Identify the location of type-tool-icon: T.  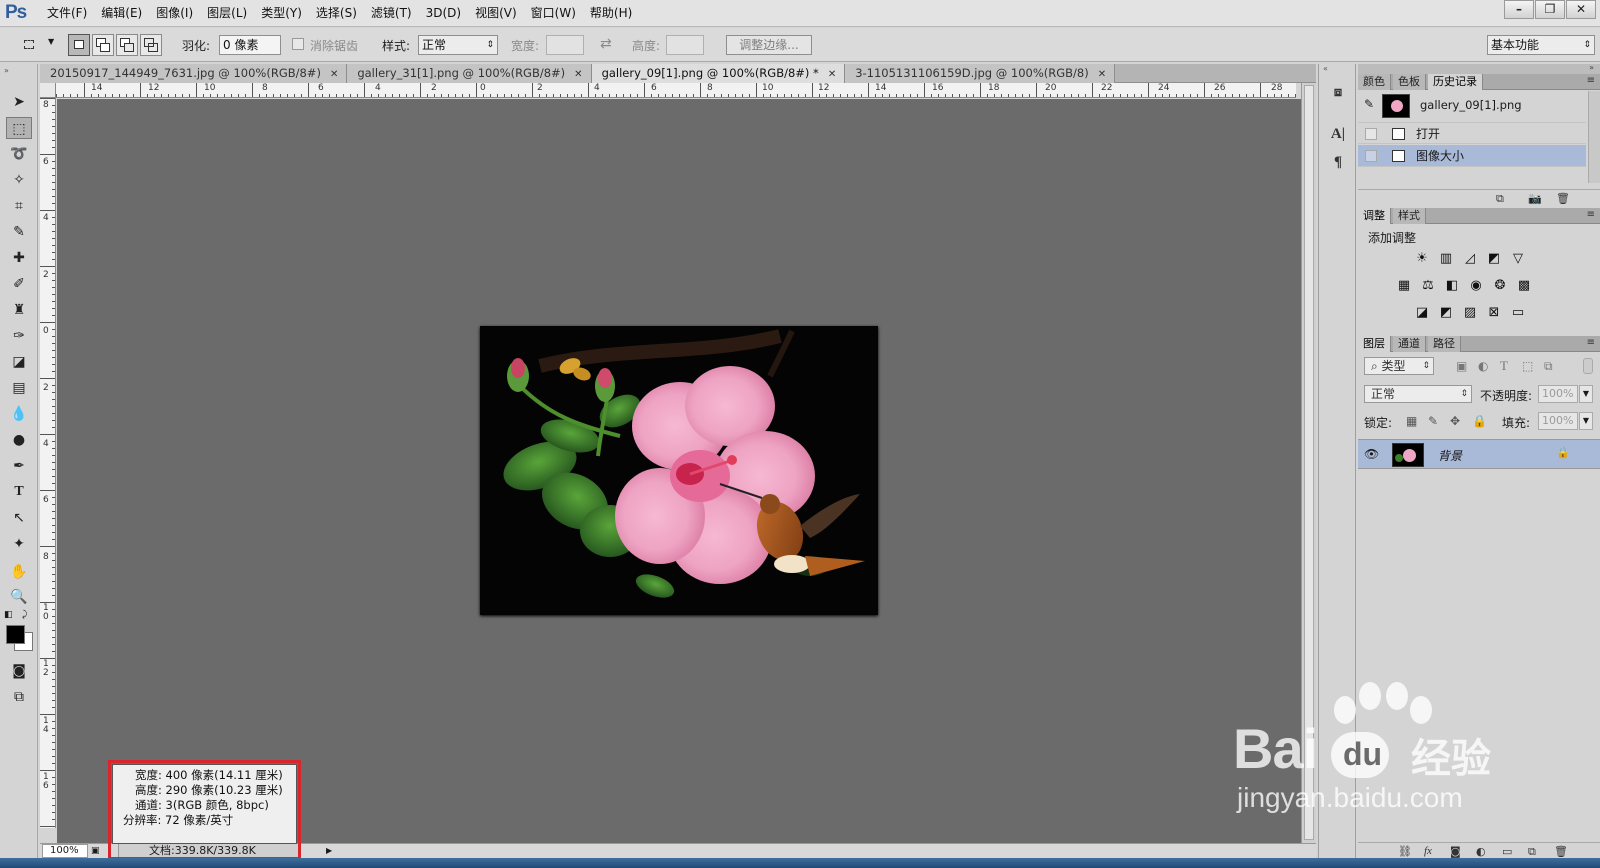
(19, 492).